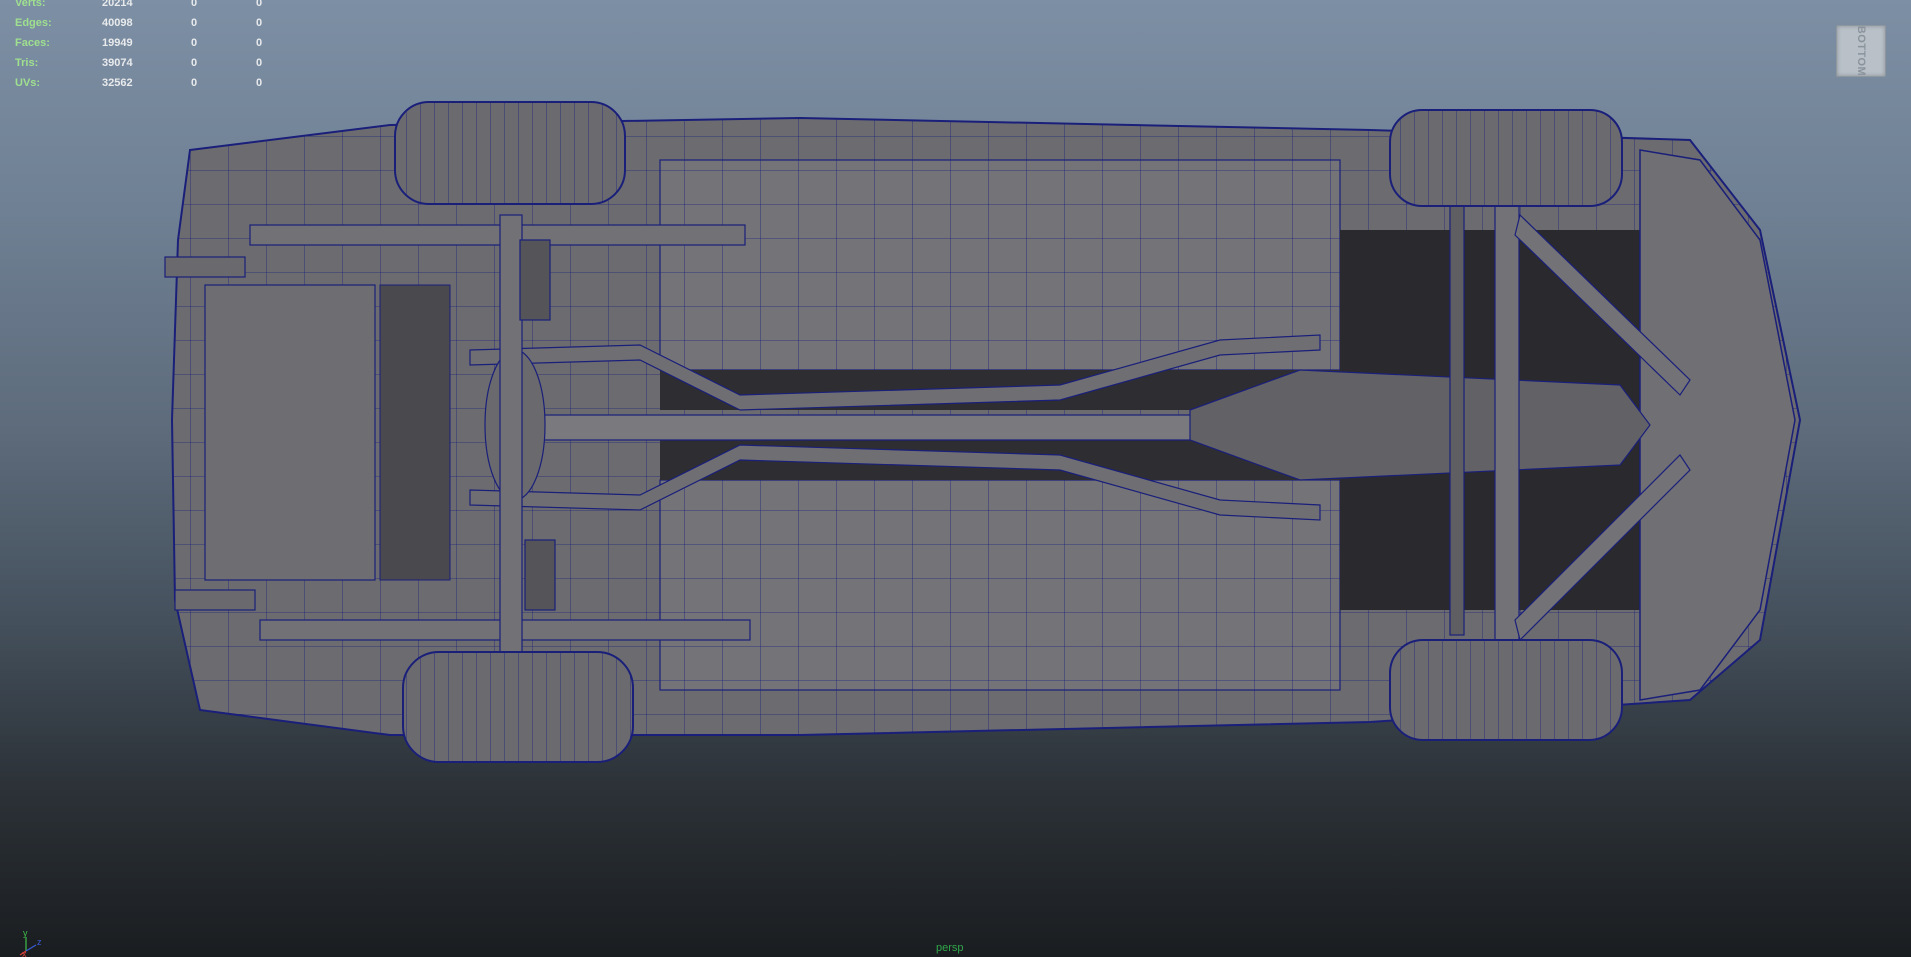 Image resolution: width=1911 pixels, height=957 pixels. I want to click on rear-left-wheel, so click(510, 153).